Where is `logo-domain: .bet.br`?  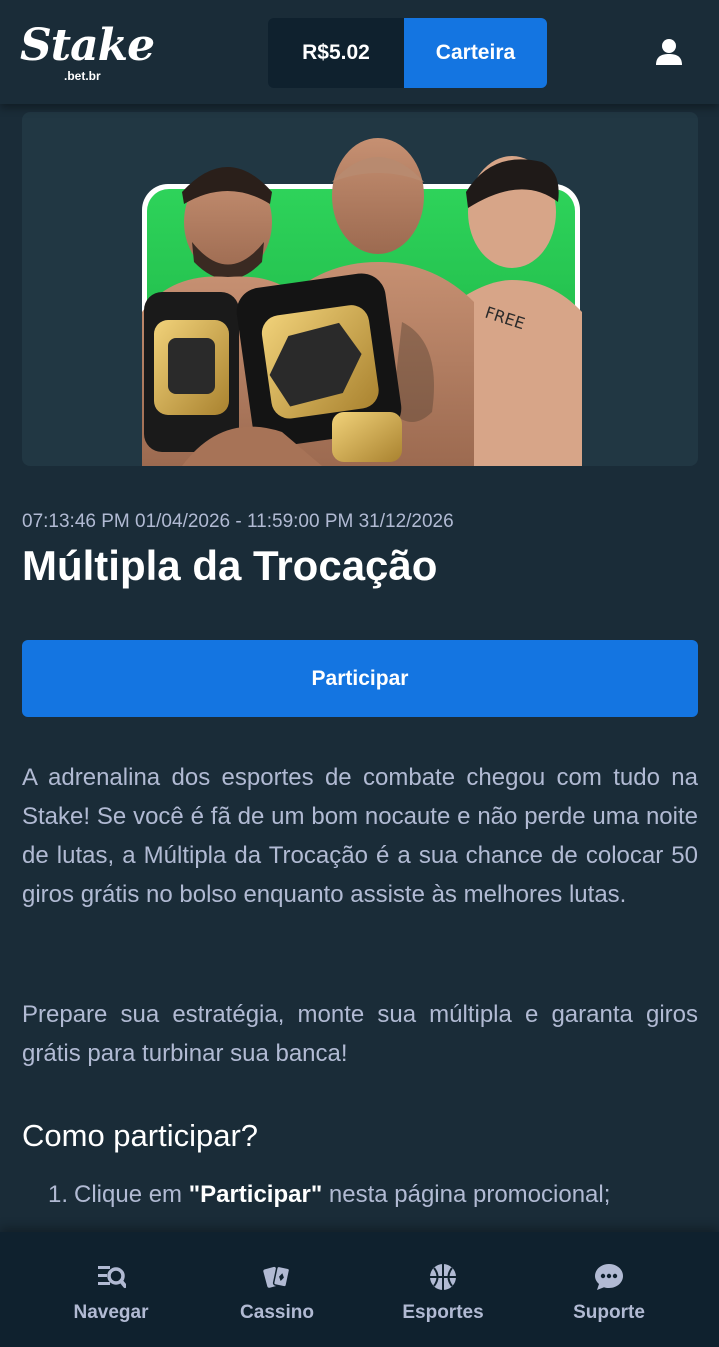 logo-domain: .bet.br is located at coordinates (82, 76).